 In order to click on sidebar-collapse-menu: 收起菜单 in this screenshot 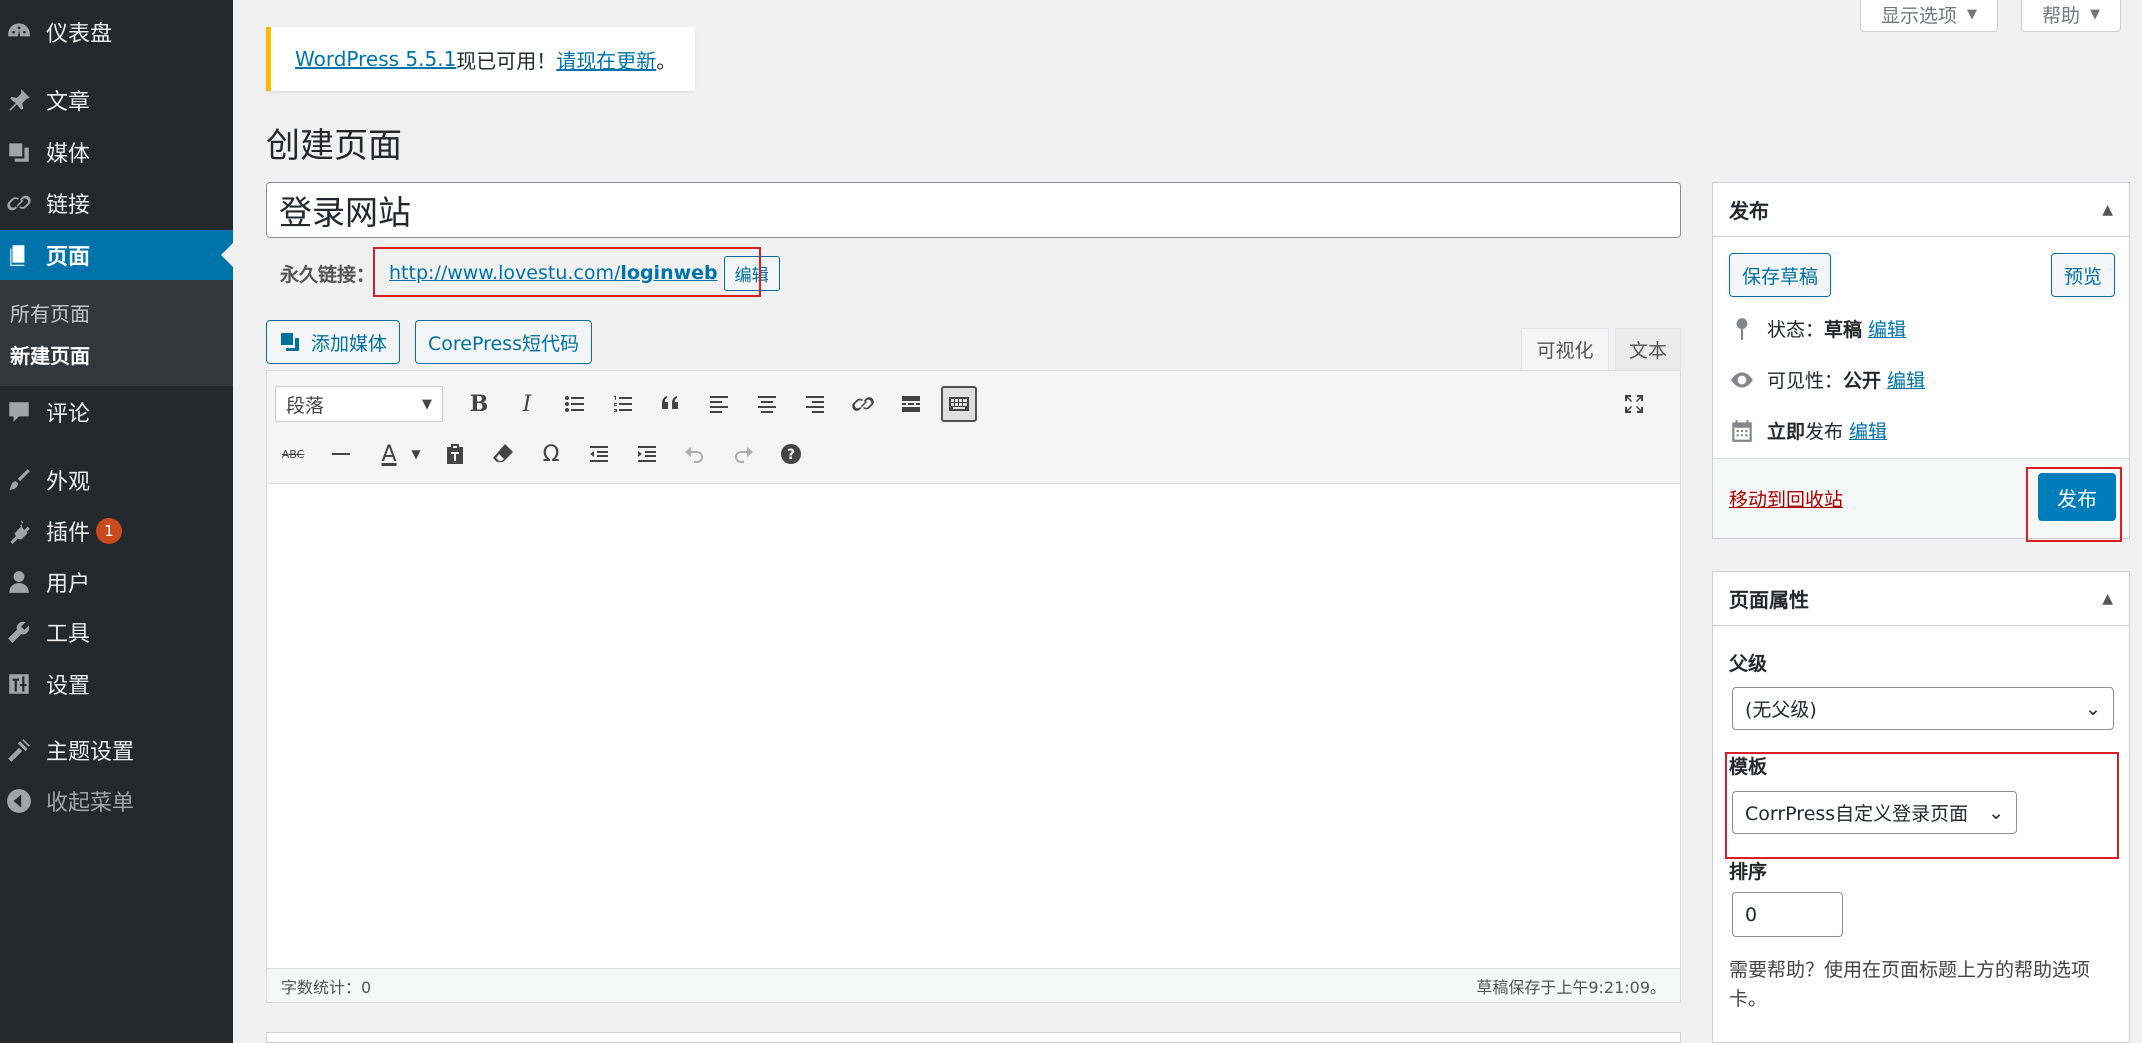, I will do `click(116, 801)`.